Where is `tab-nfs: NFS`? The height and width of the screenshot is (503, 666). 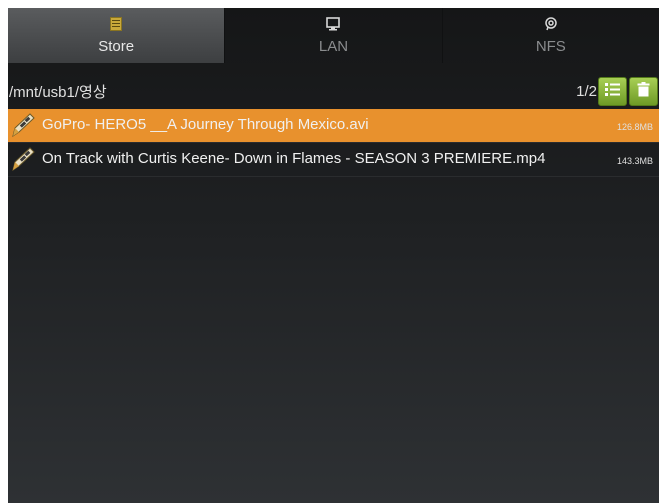
tab-nfs: NFS is located at coordinates (551, 35).